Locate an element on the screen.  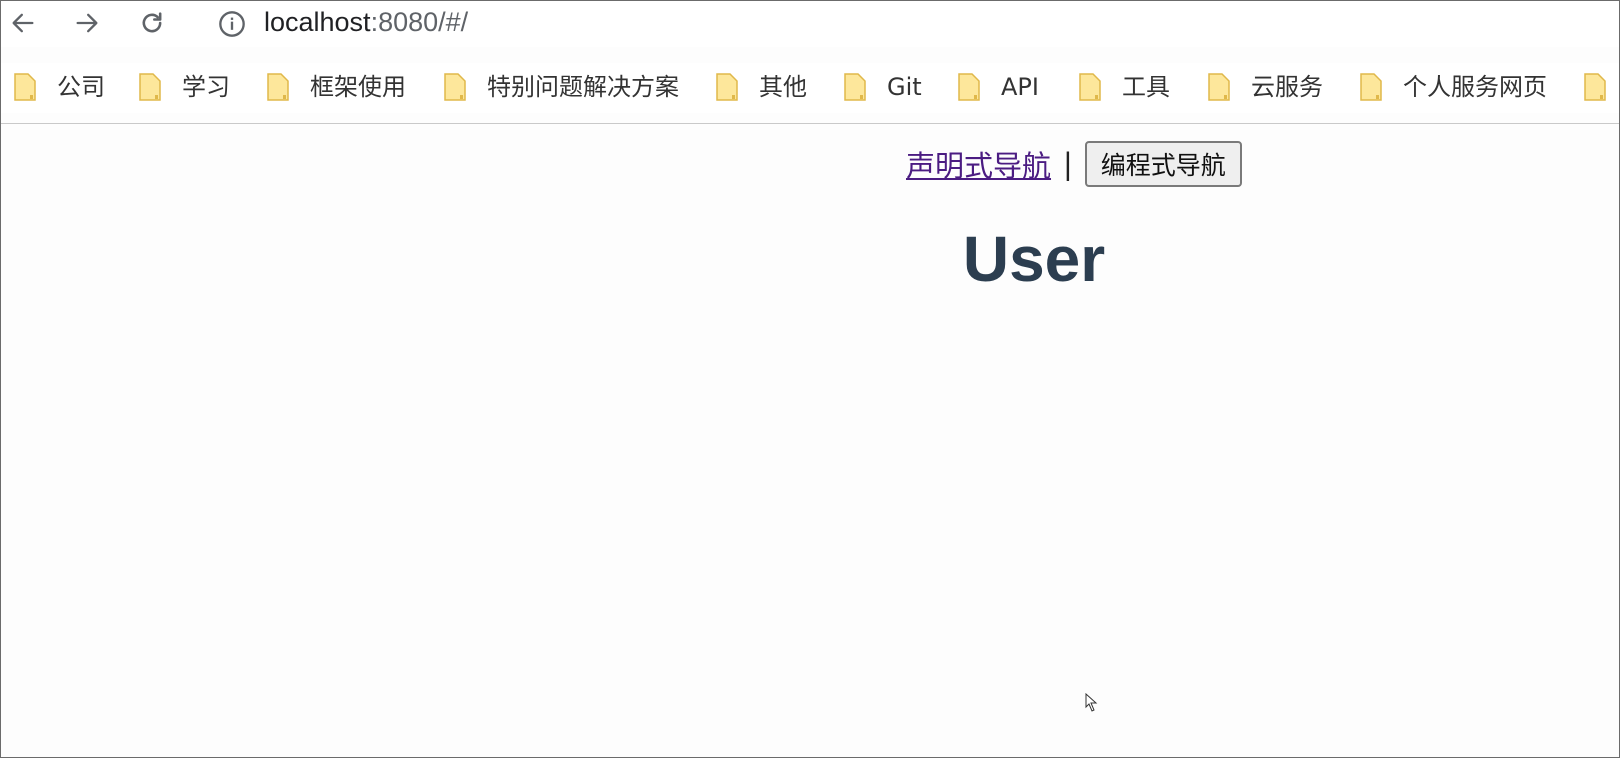
bookmark-folder: 个人服务网页 is located at coordinates (1453, 87).